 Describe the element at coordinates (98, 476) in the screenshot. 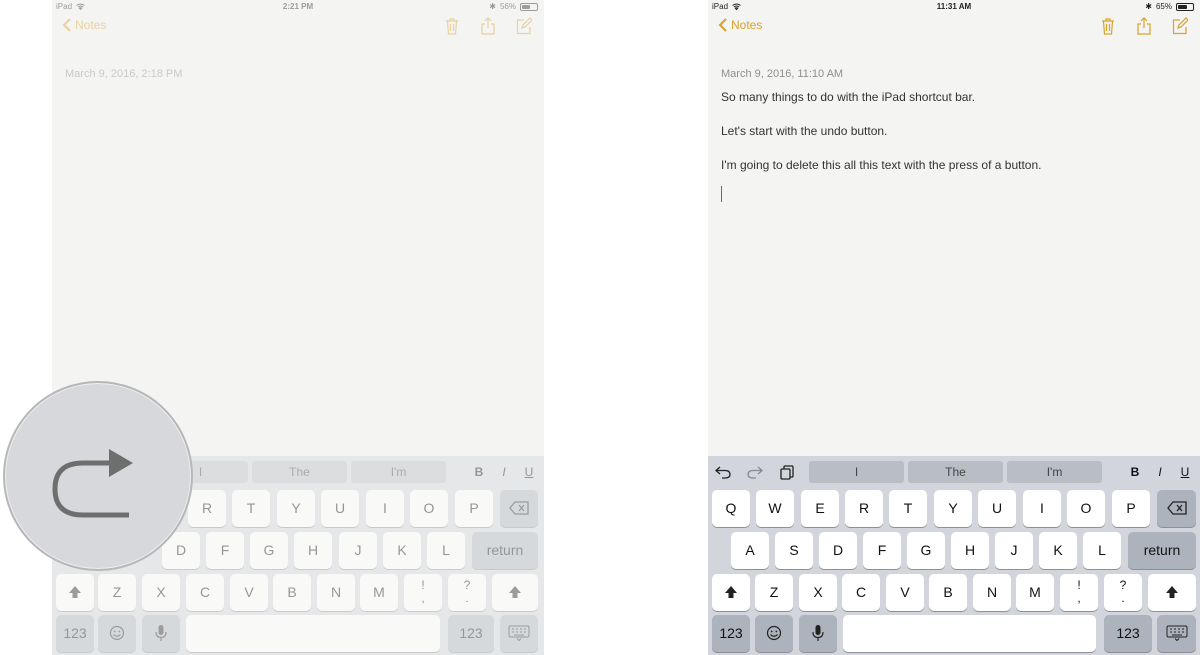

I see `zoom-callout` at that location.